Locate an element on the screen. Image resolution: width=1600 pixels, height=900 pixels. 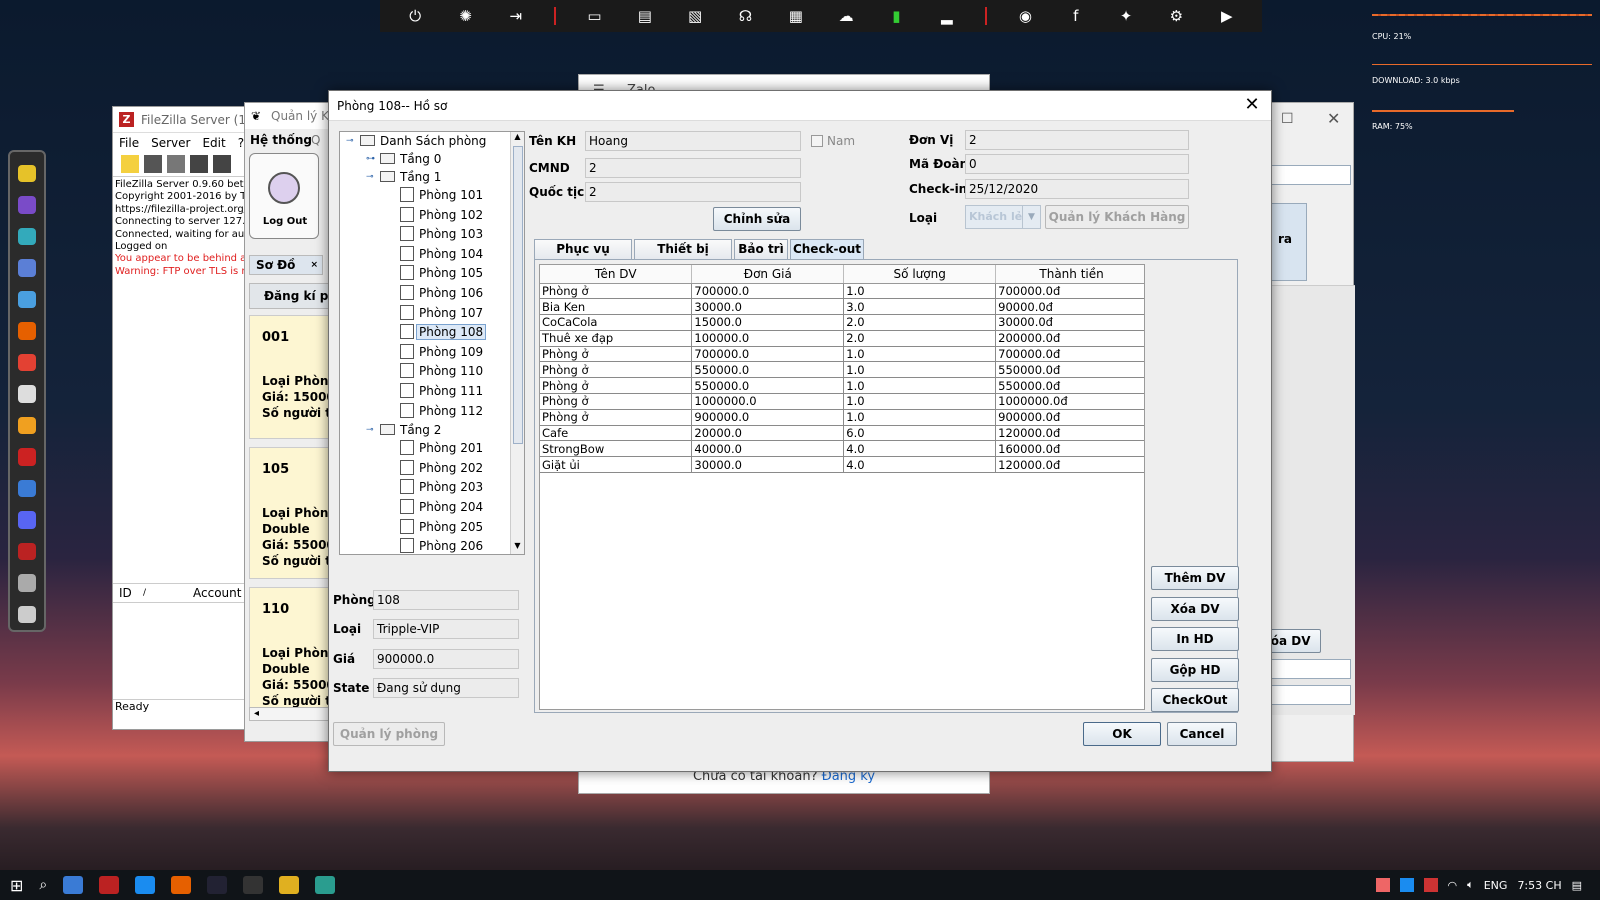
horizontal-scrollbar: ◂ is located at coordinates (292, 714).